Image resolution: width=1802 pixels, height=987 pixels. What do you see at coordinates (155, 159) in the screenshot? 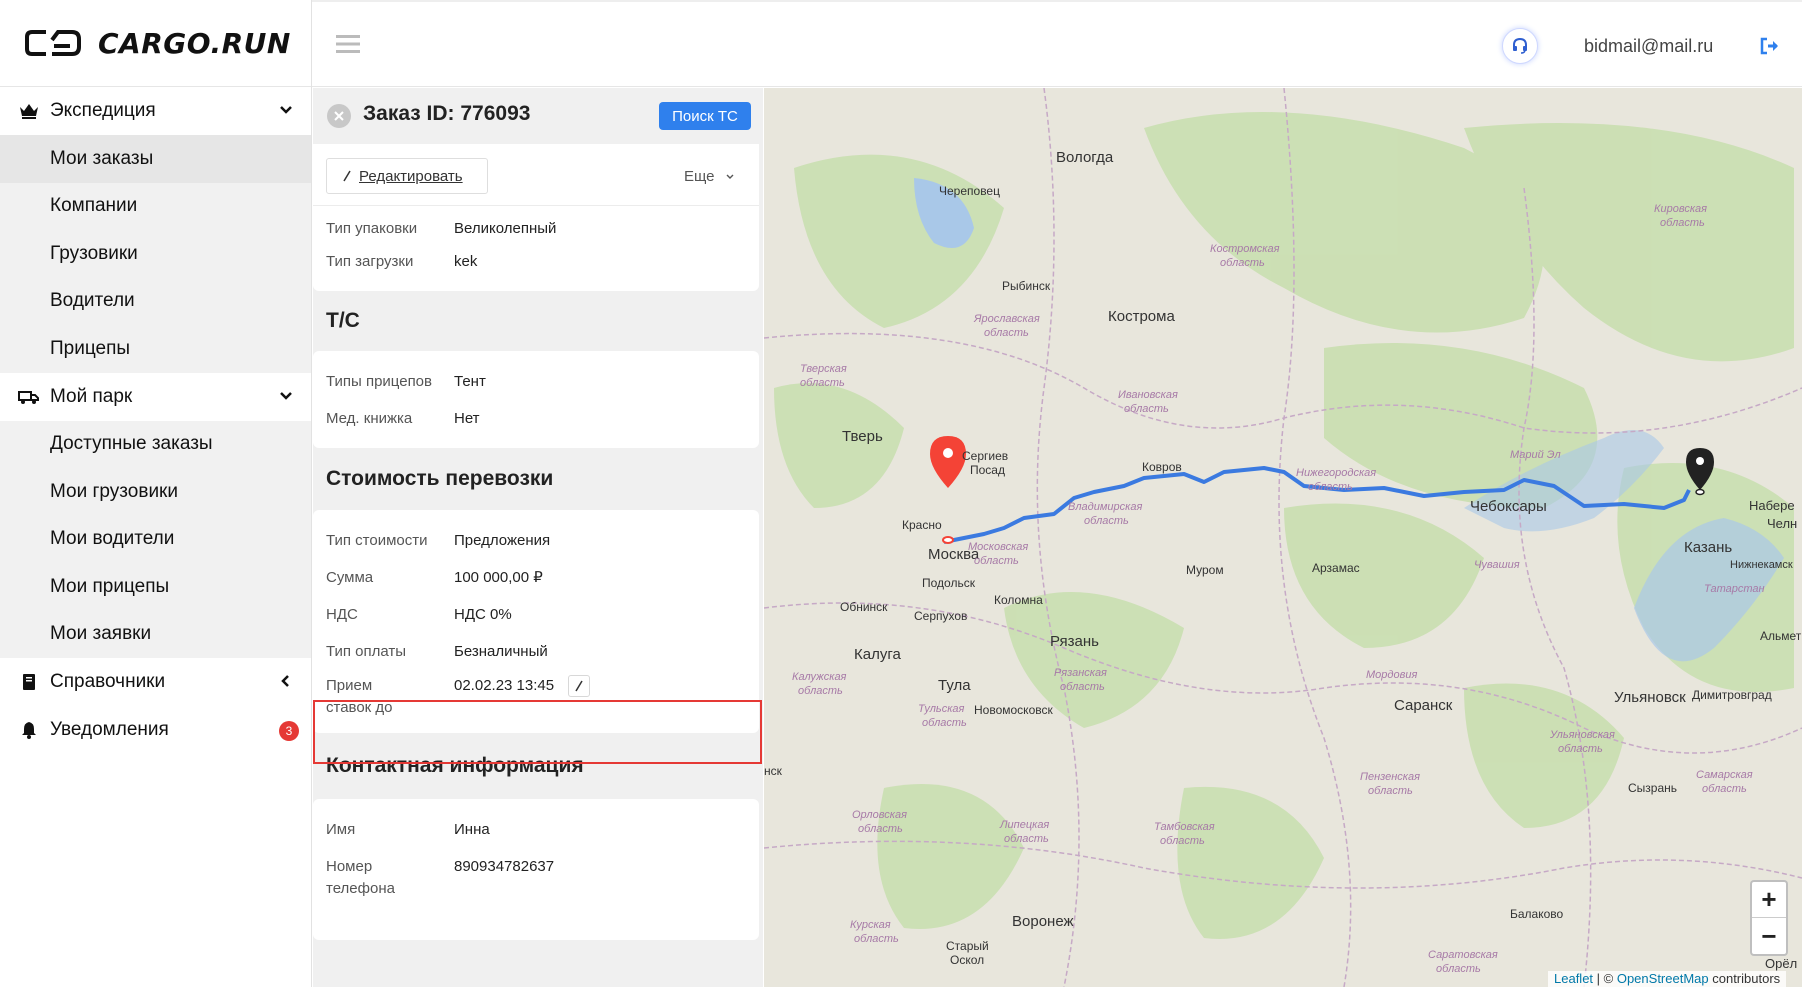
I see `sidebar-item-my-orders: Мои заказы` at bounding box center [155, 159].